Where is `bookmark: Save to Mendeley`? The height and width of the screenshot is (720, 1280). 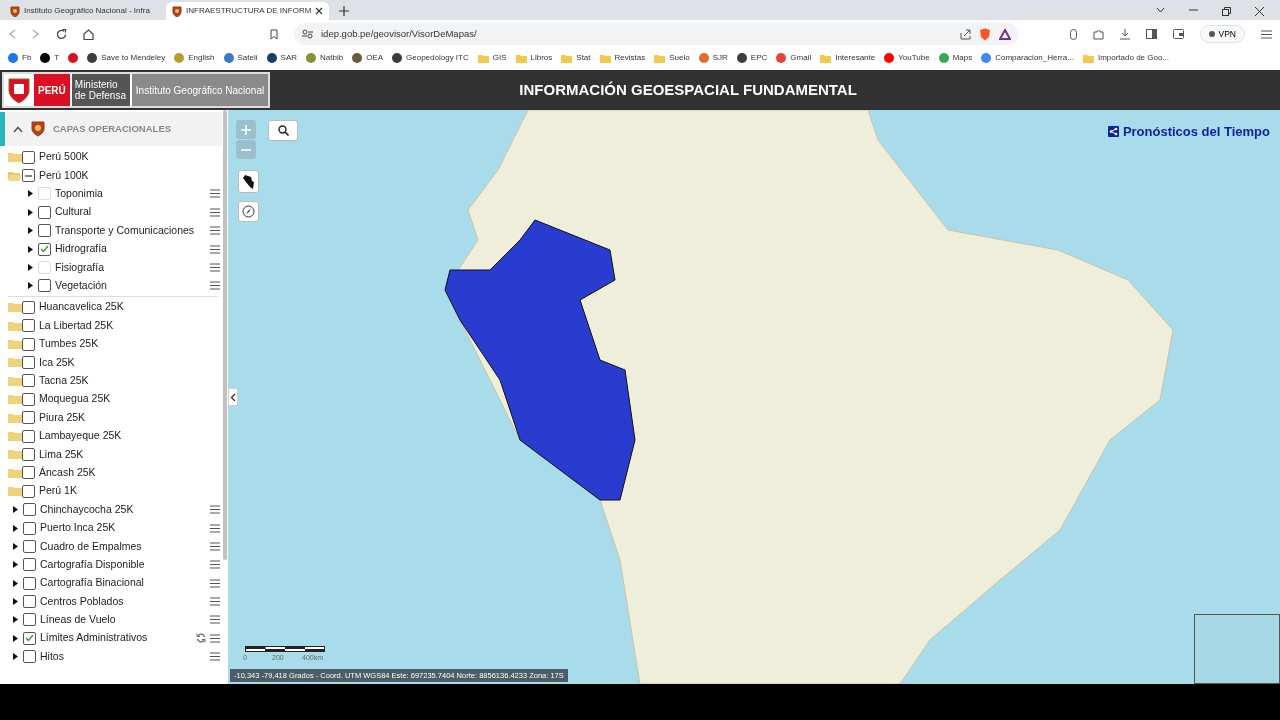
bookmark: Save to Mendeley is located at coordinates (126, 58).